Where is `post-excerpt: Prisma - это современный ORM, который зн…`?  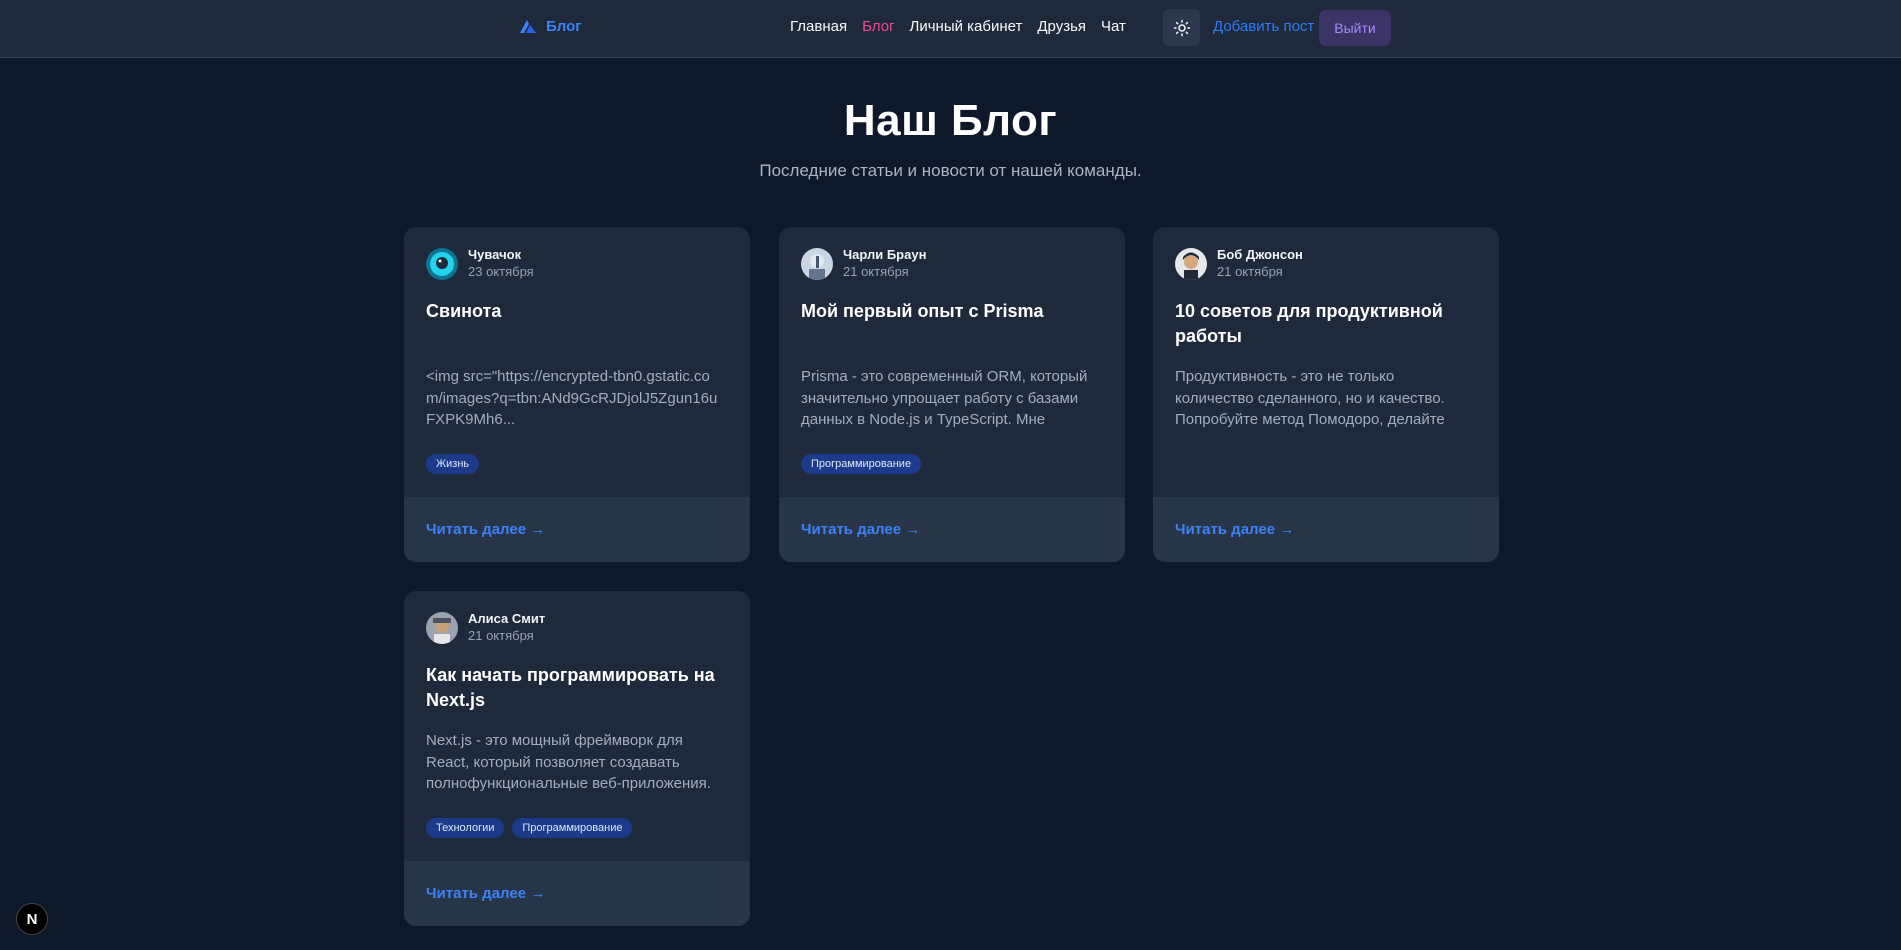 post-excerpt: Prisma - это современный ORM, который зн… is located at coordinates (944, 398).